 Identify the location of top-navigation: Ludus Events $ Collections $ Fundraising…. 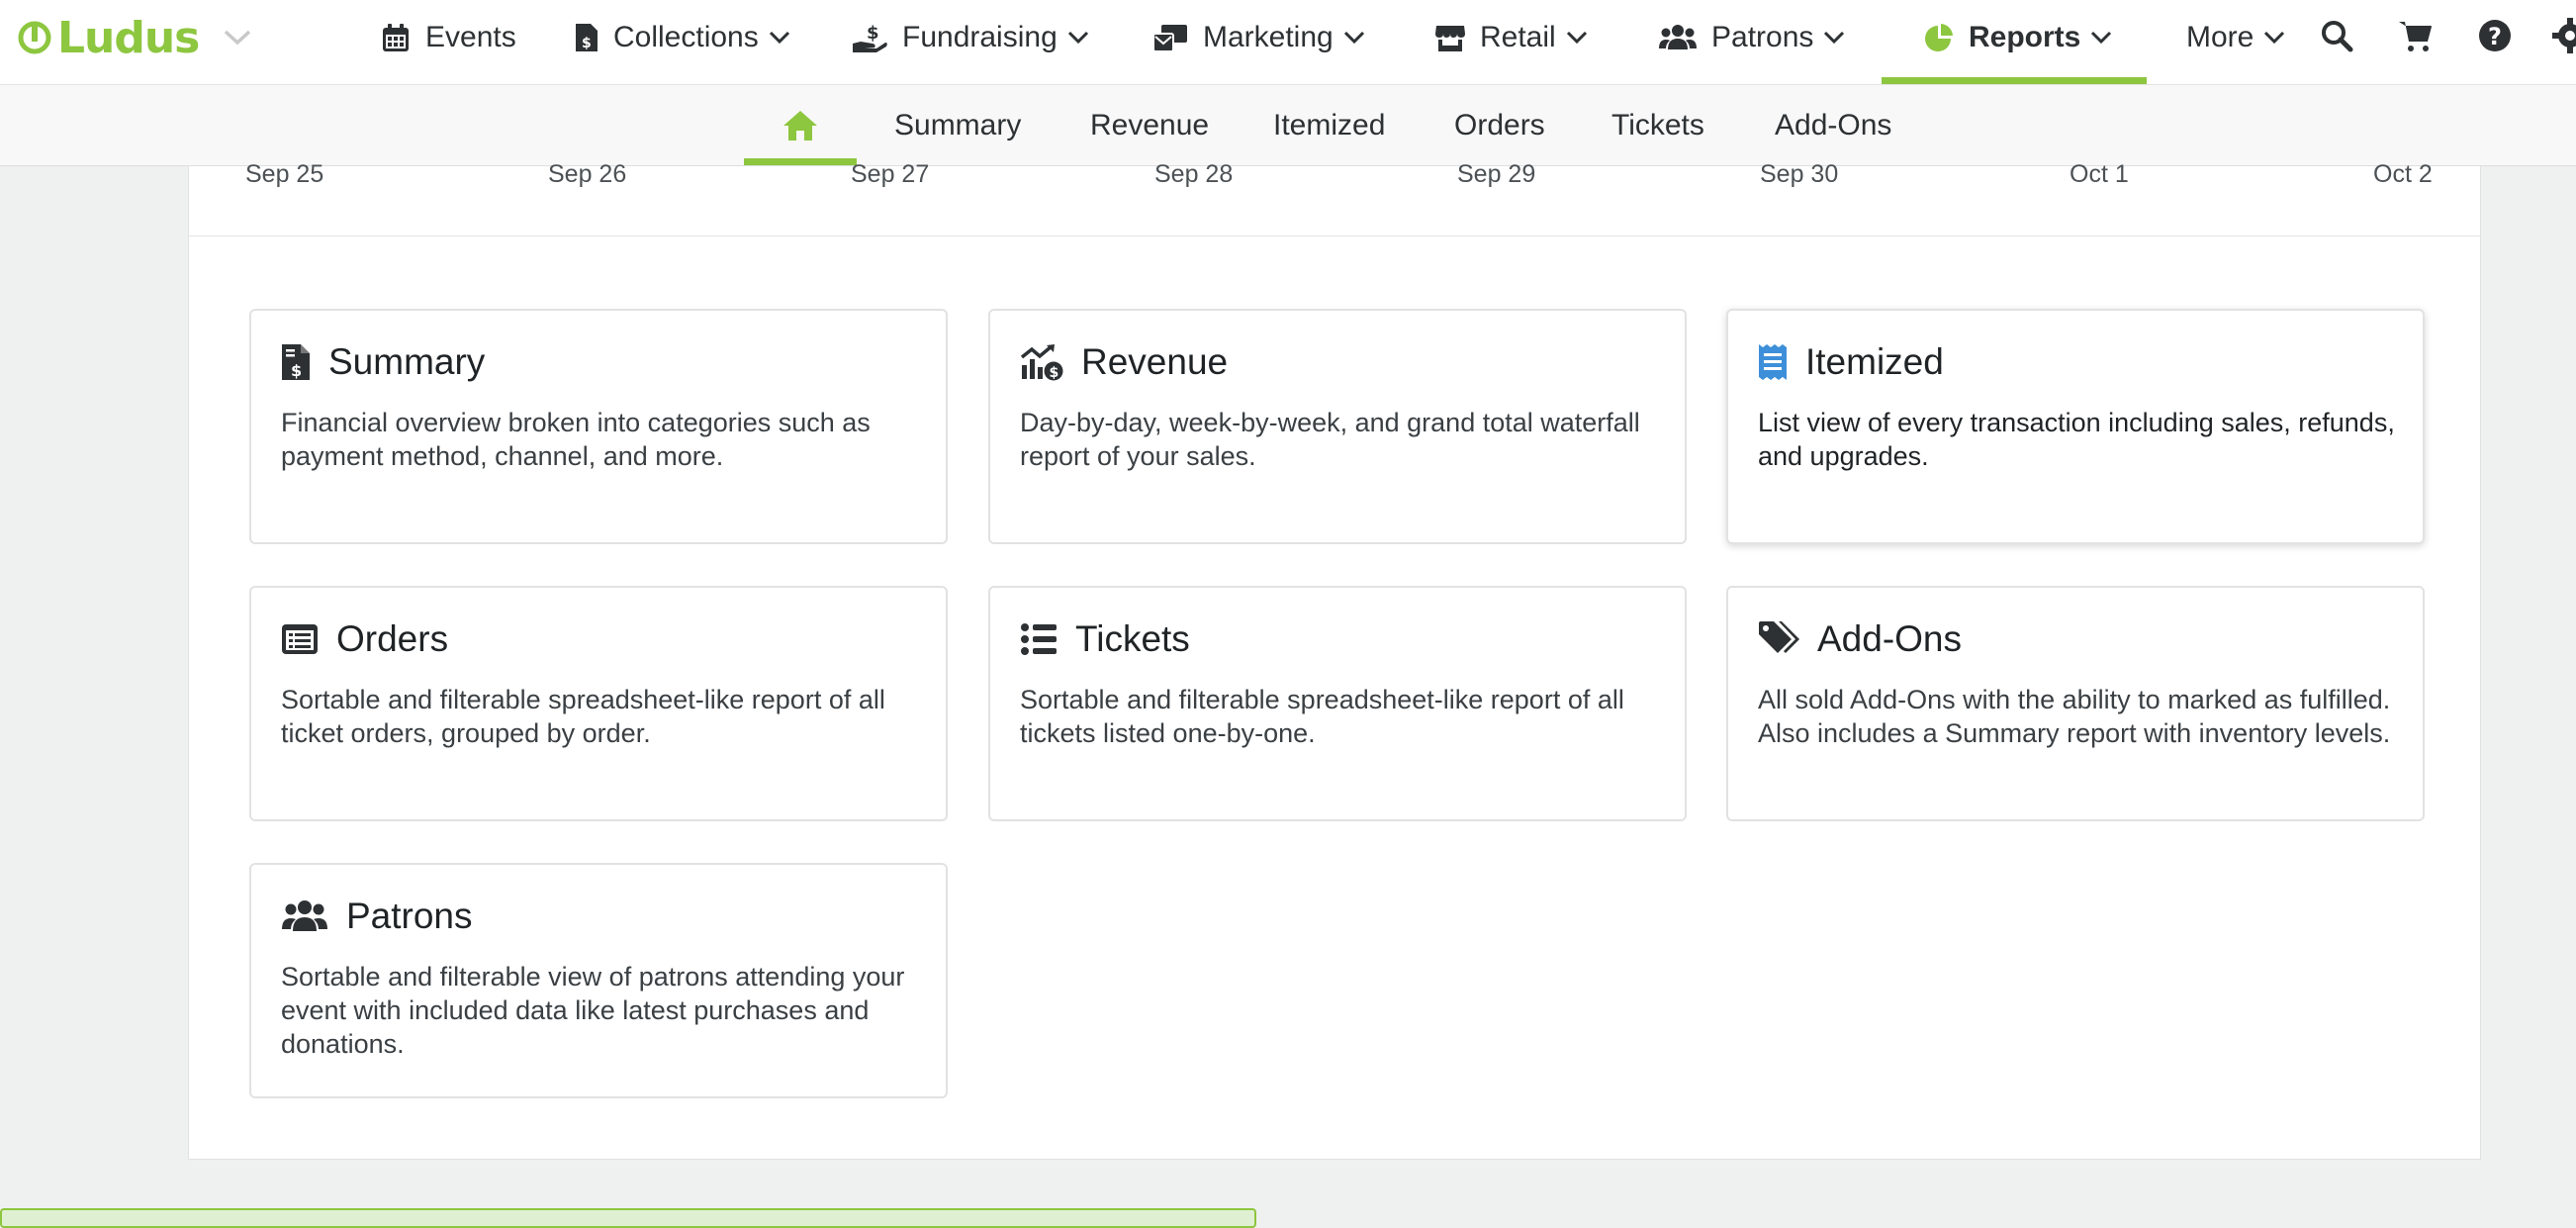
(1288, 42).